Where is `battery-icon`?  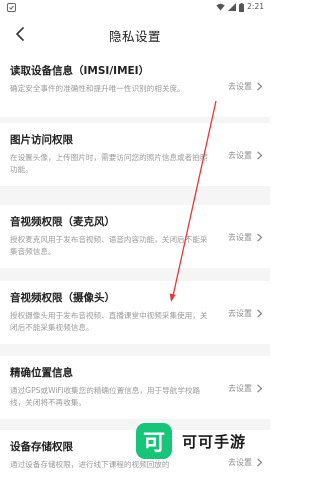
battery-icon is located at coordinates (242, 7).